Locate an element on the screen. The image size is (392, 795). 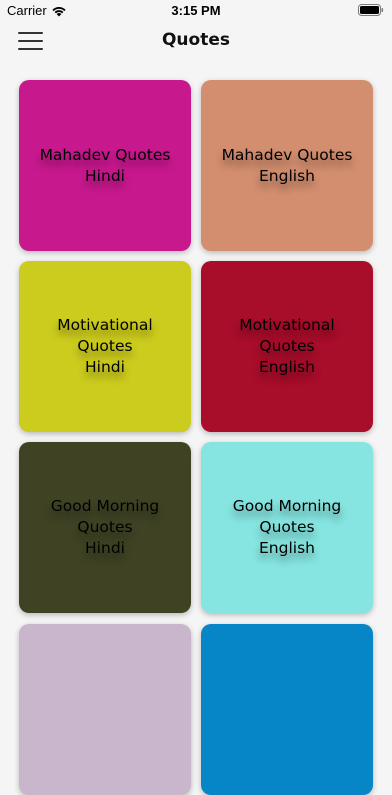
tile-mahadev-quotes-english: Mahadev Quotes English is located at coordinates (287, 165).